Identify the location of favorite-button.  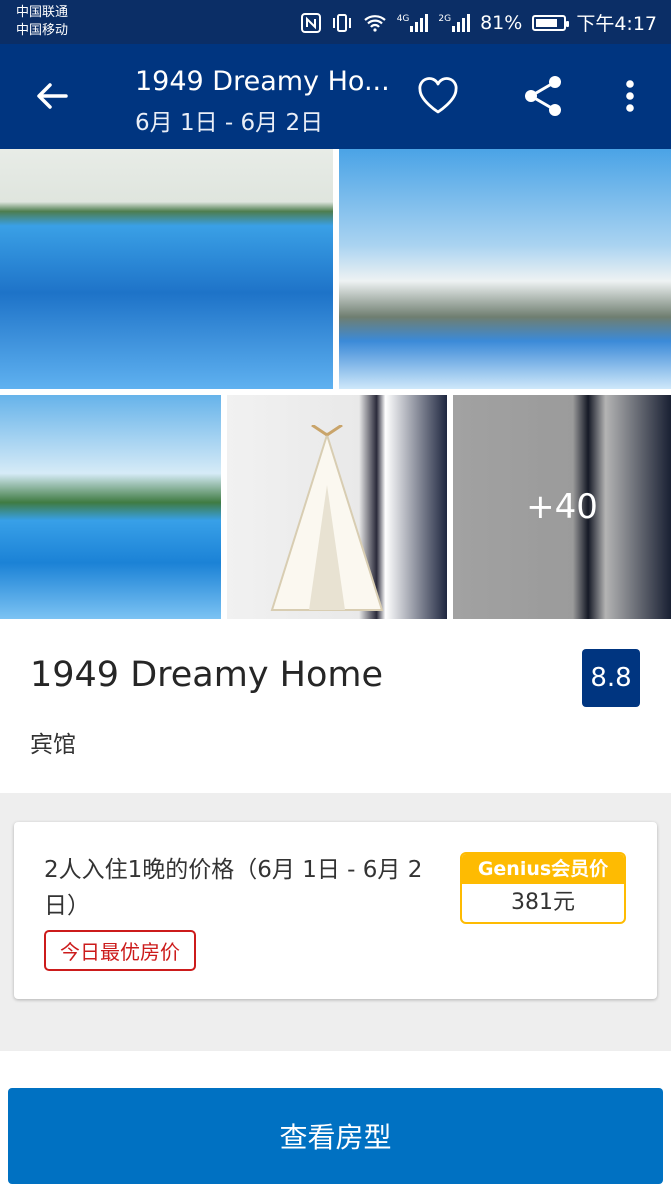
(438, 96).